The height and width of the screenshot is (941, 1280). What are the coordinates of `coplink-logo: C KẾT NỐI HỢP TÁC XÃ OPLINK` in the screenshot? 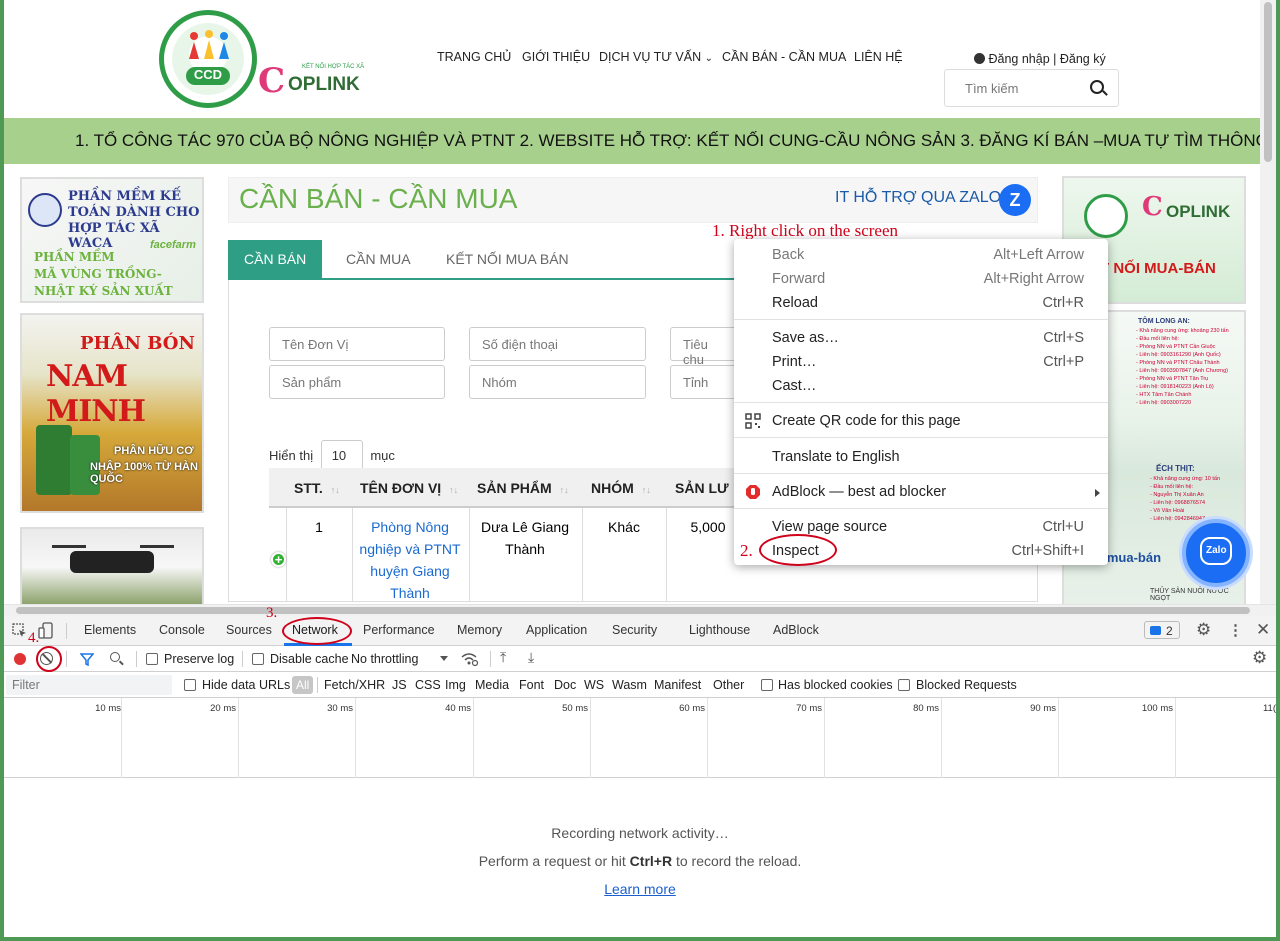 It's located at (313, 82).